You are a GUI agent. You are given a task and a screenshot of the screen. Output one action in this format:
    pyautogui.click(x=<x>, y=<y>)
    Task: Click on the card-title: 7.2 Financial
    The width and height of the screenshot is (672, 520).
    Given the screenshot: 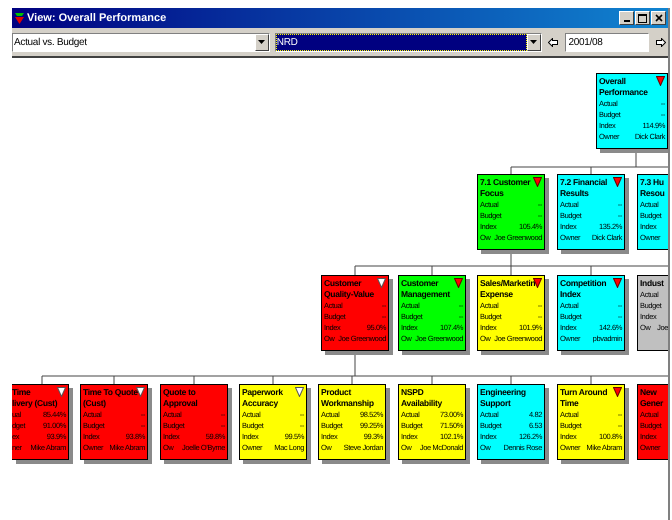 What is the action you would take?
    pyautogui.click(x=584, y=182)
    